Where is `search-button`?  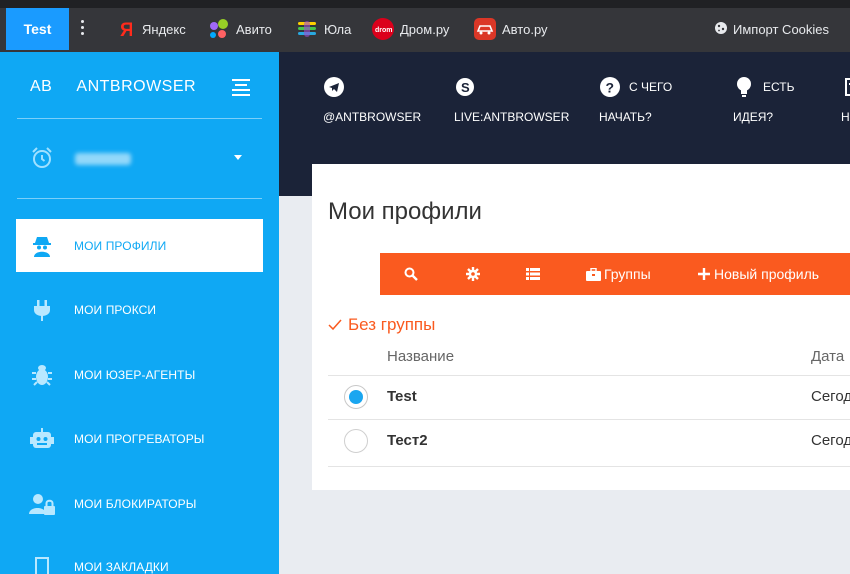 search-button is located at coordinates (411, 274).